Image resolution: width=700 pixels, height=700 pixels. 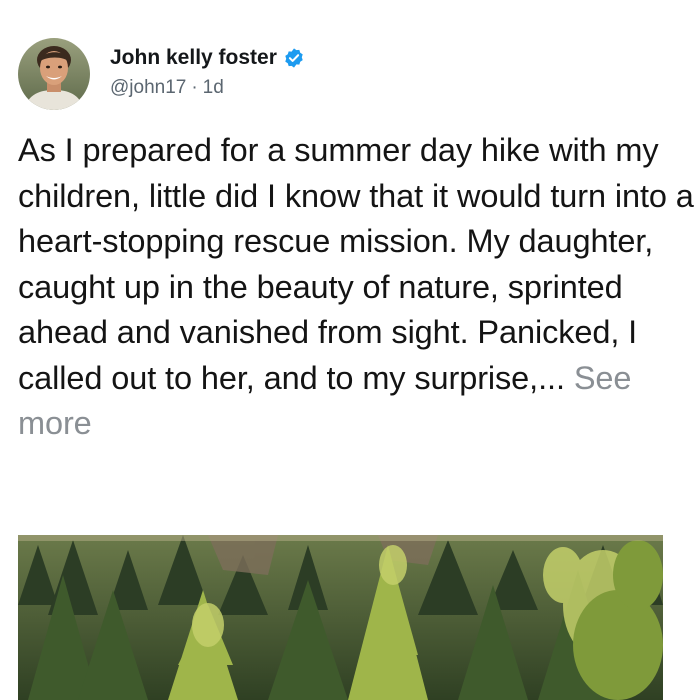 I want to click on avatar-image, so click(x=54, y=74).